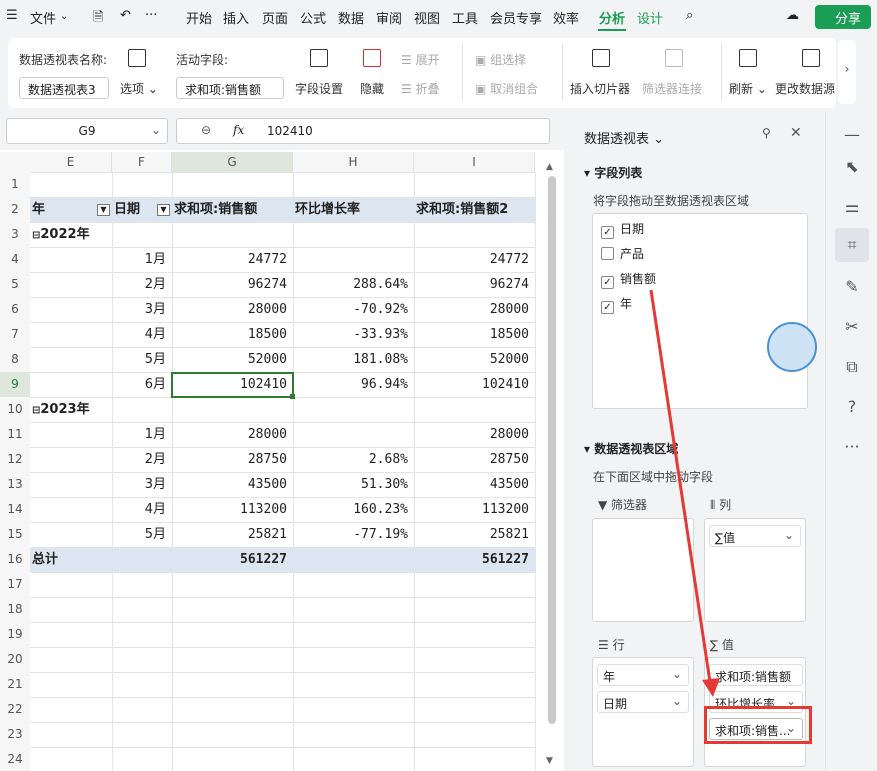  What do you see at coordinates (142, 309) in the screenshot?
I see `month-cell: 3月` at bounding box center [142, 309].